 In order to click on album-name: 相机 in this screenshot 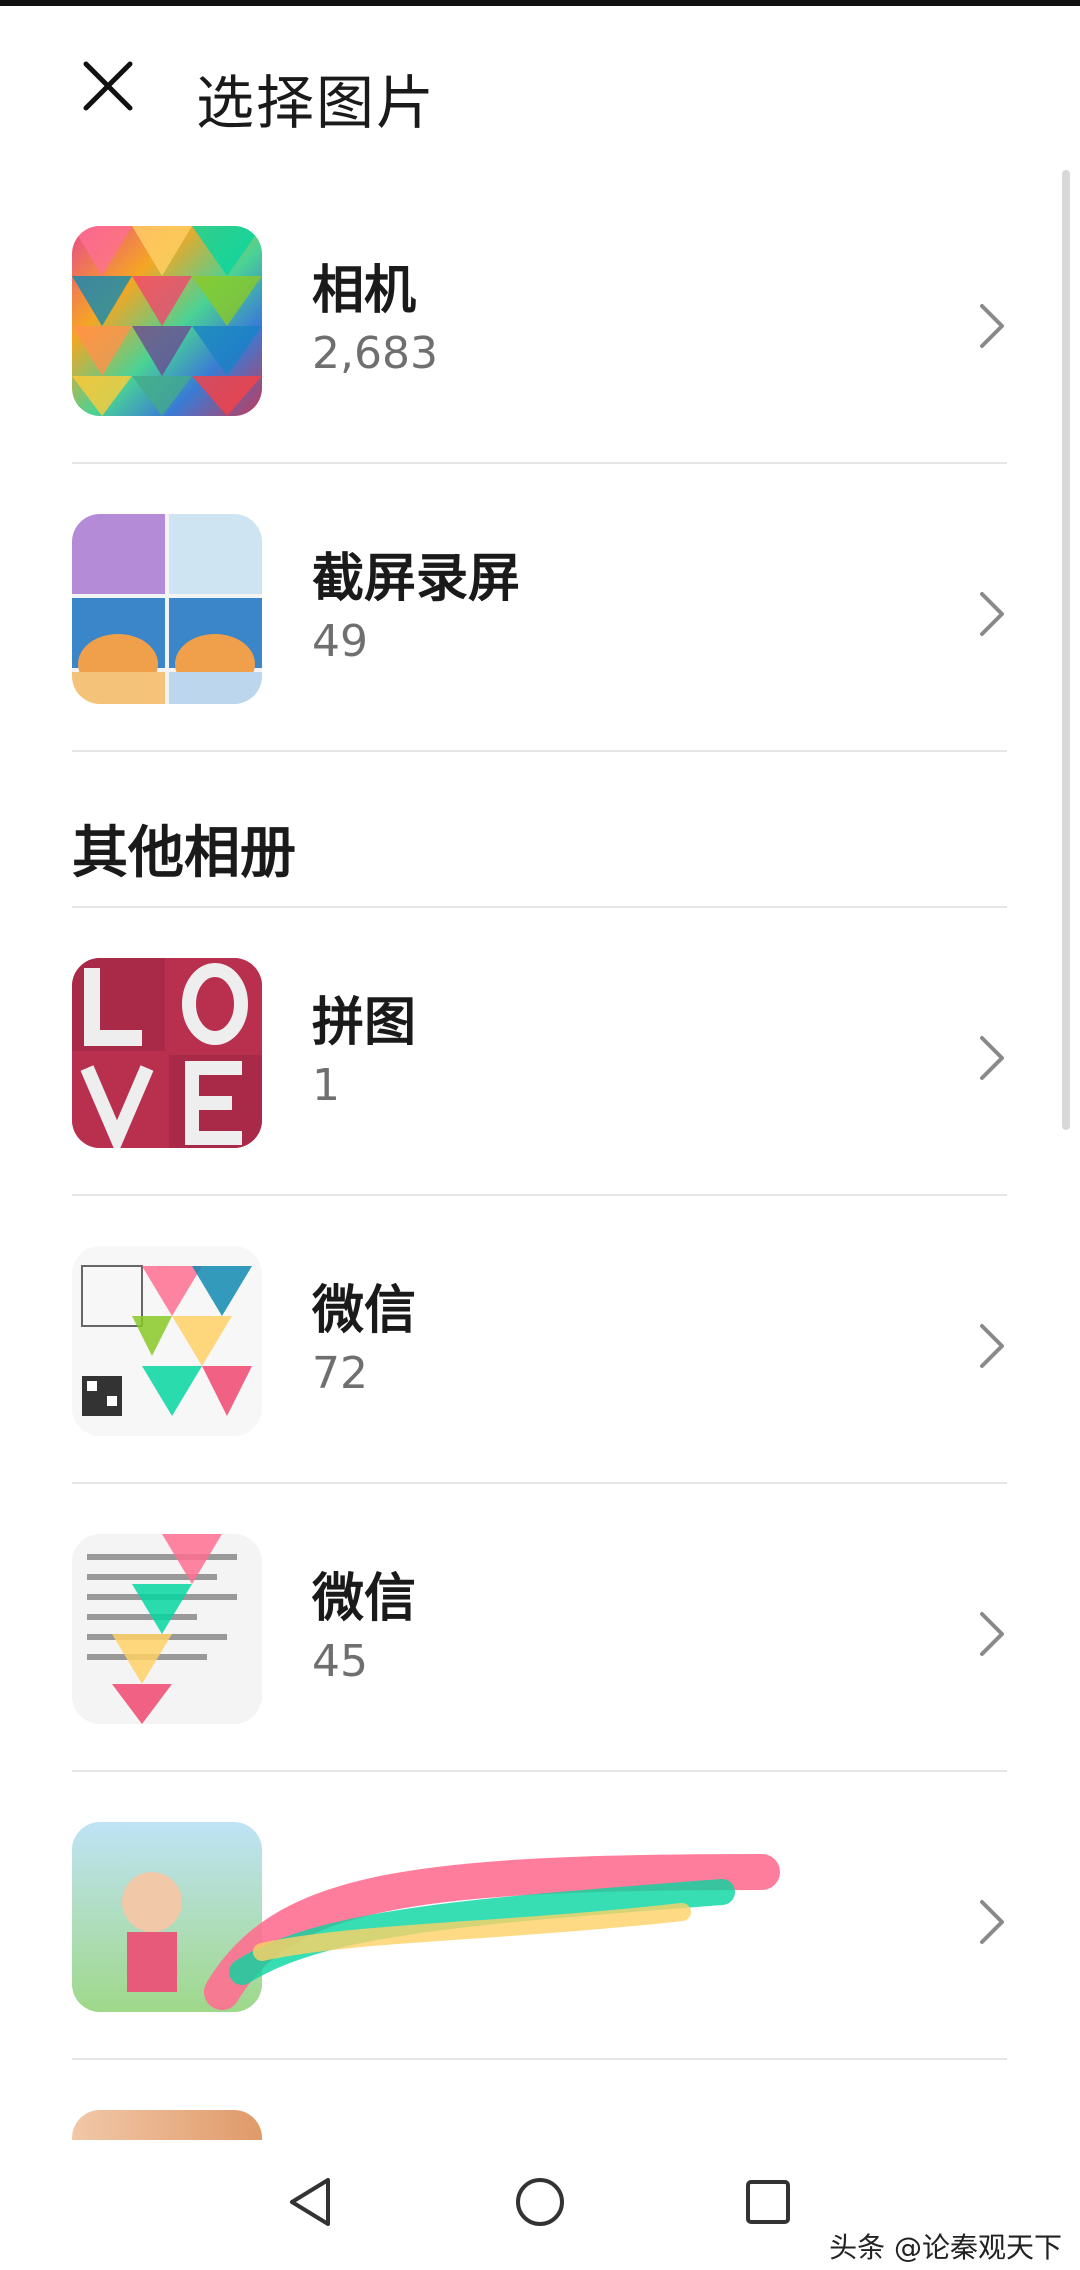, I will do `click(364, 291)`.